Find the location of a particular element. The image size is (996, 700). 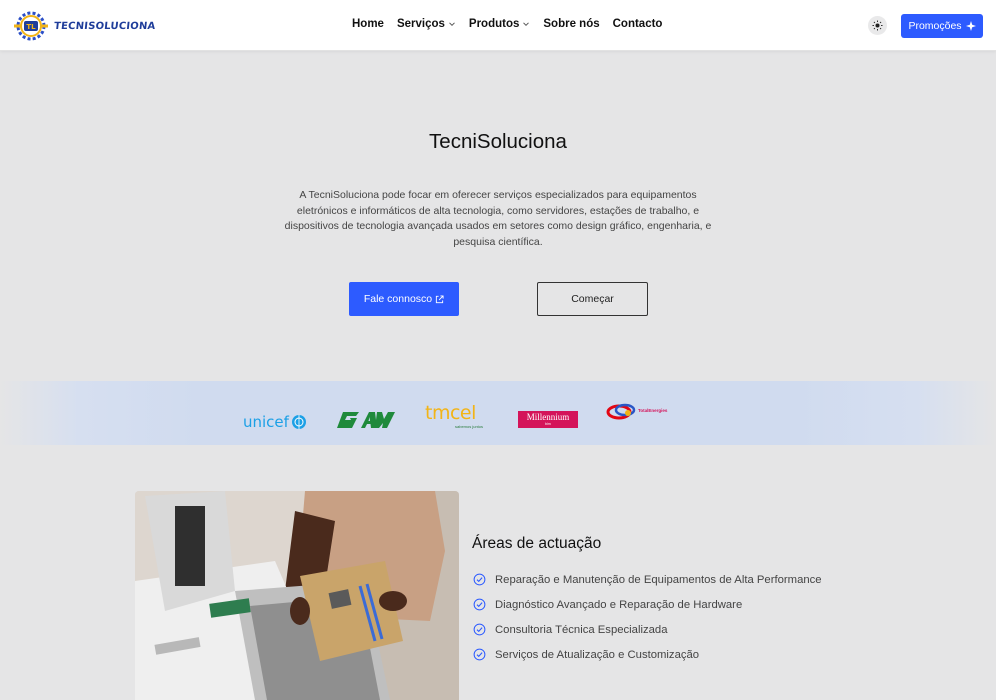

list-item: Serviços de Atualização e Customização is located at coordinates (647, 654).